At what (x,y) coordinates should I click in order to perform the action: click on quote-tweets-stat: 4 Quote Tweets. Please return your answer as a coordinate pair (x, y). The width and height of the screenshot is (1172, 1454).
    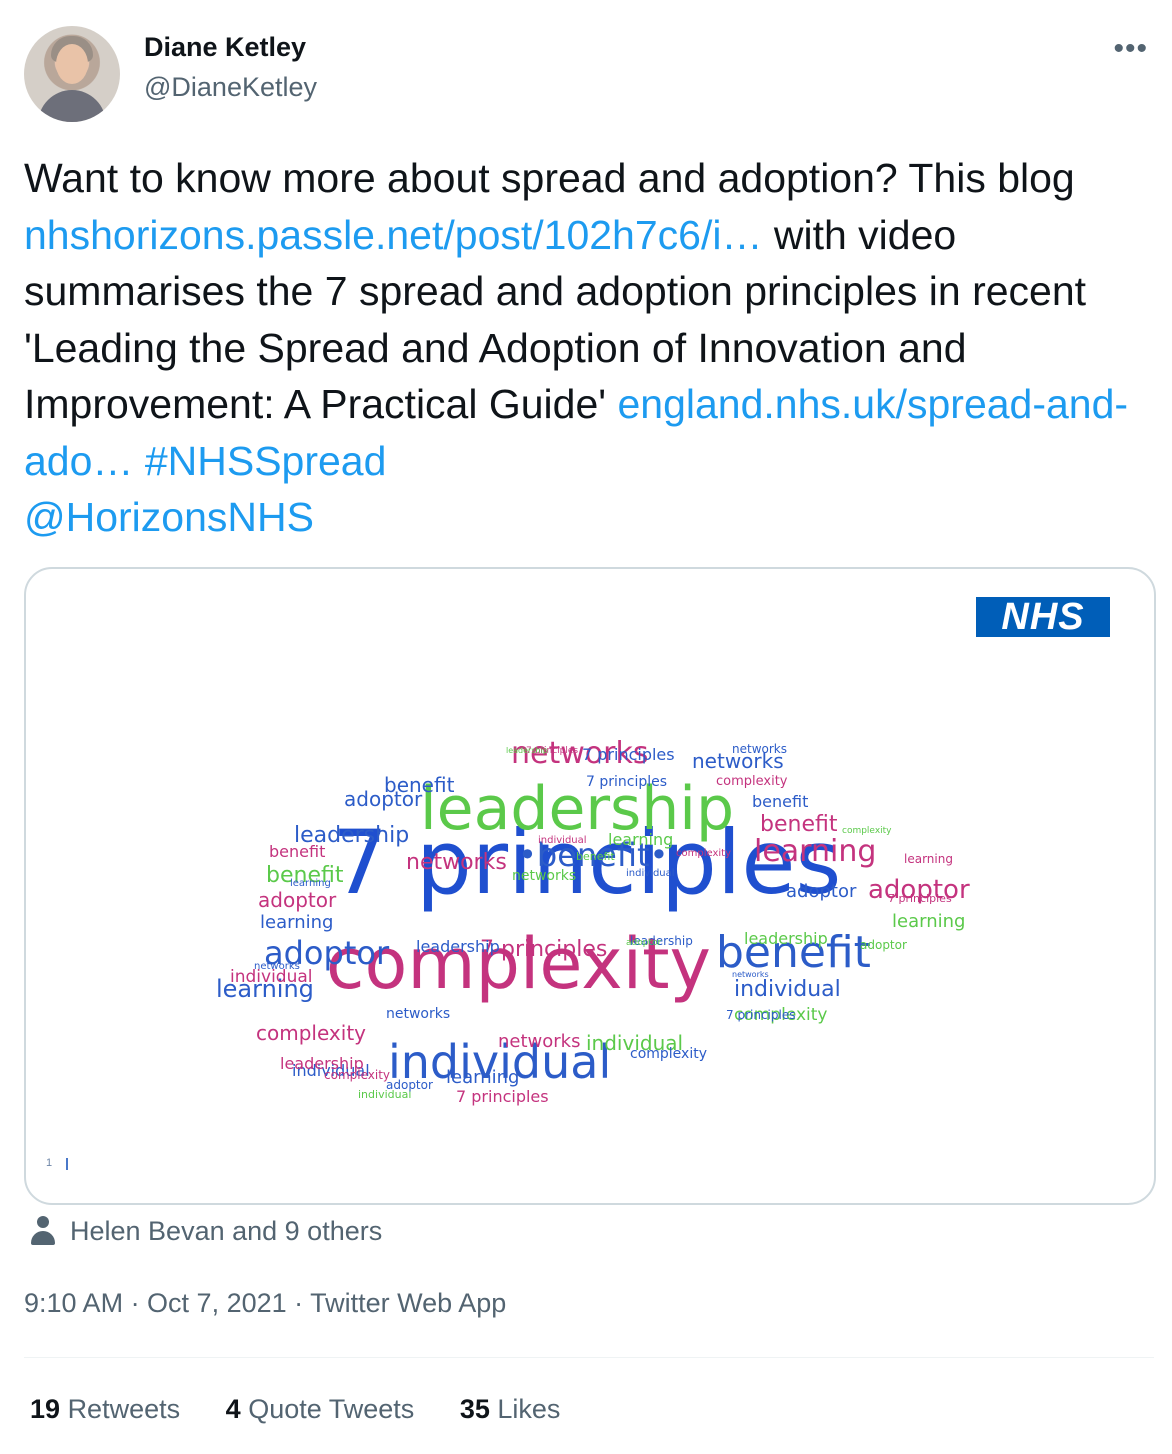
    Looking at the image, I should click on (320, 1409).